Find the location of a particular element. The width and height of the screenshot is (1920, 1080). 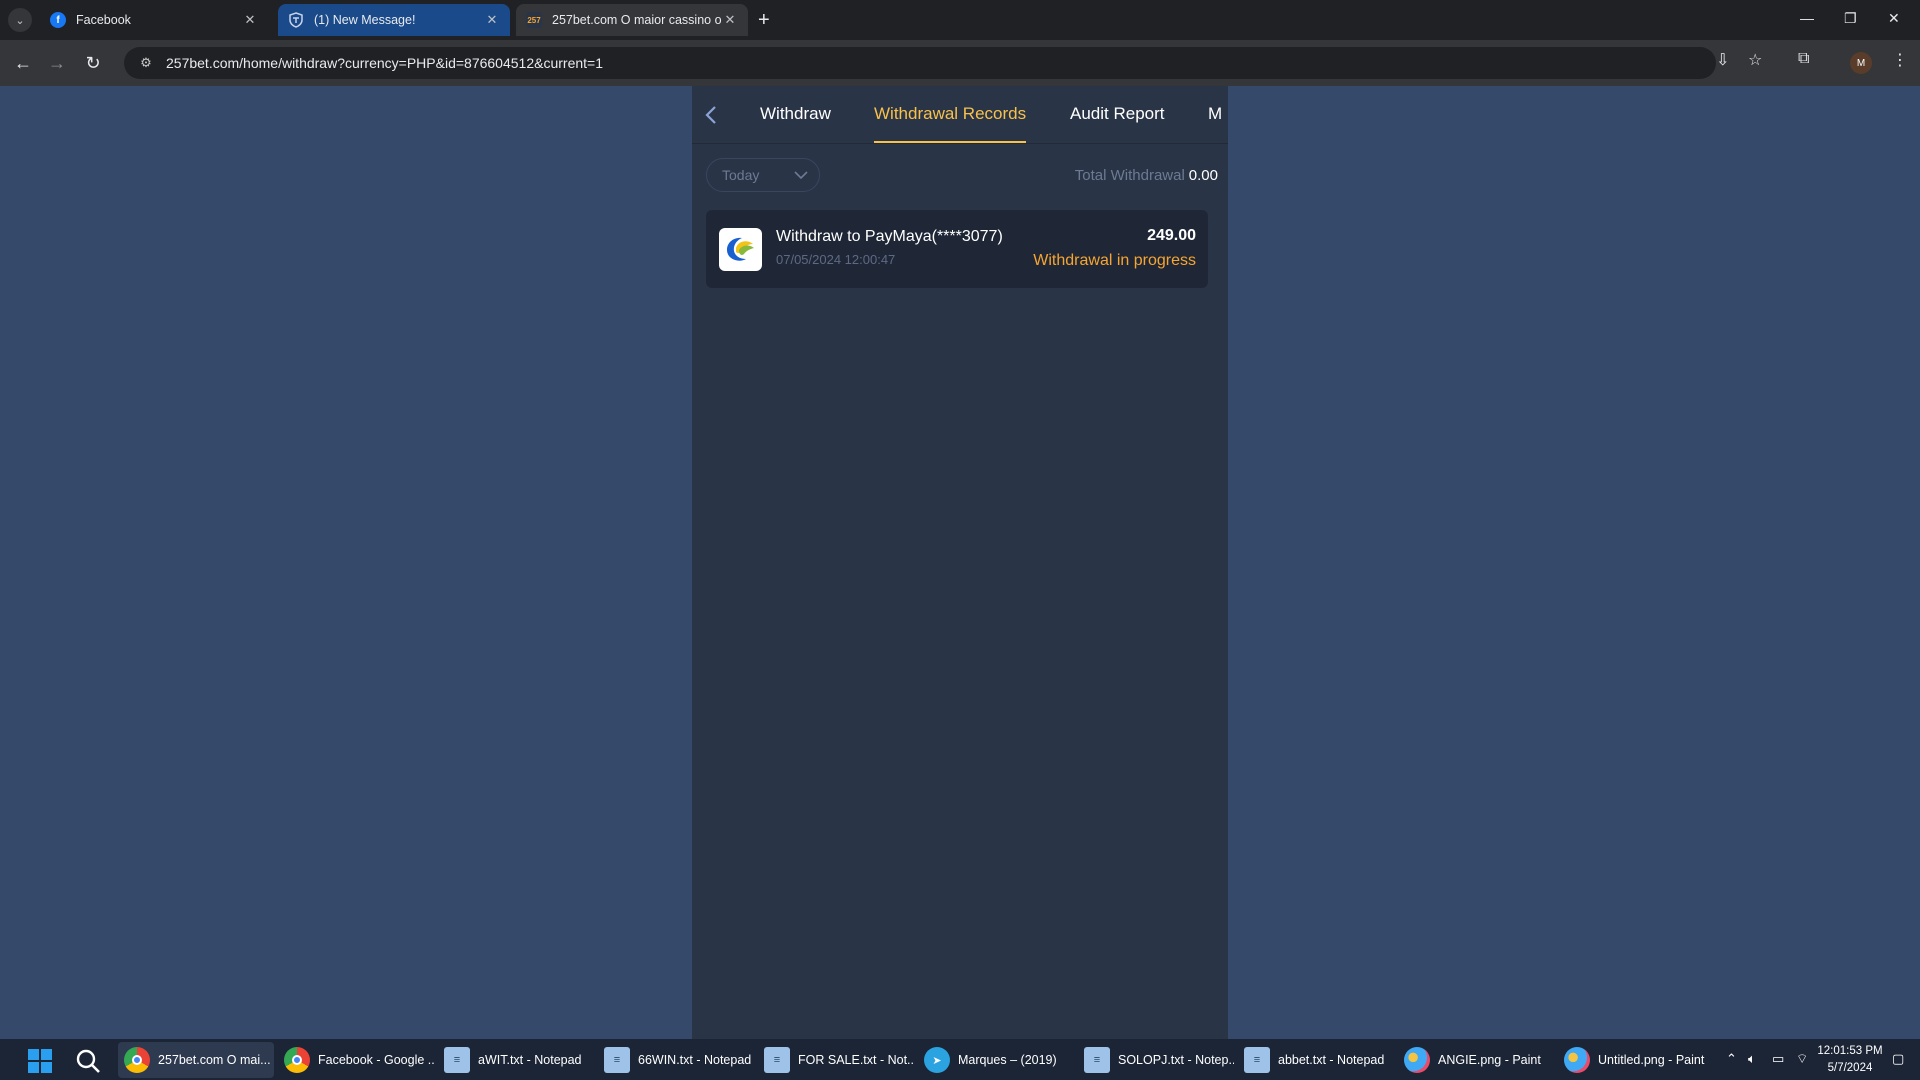

forward-arrow-icon: → is located at coordinates (57, 63).